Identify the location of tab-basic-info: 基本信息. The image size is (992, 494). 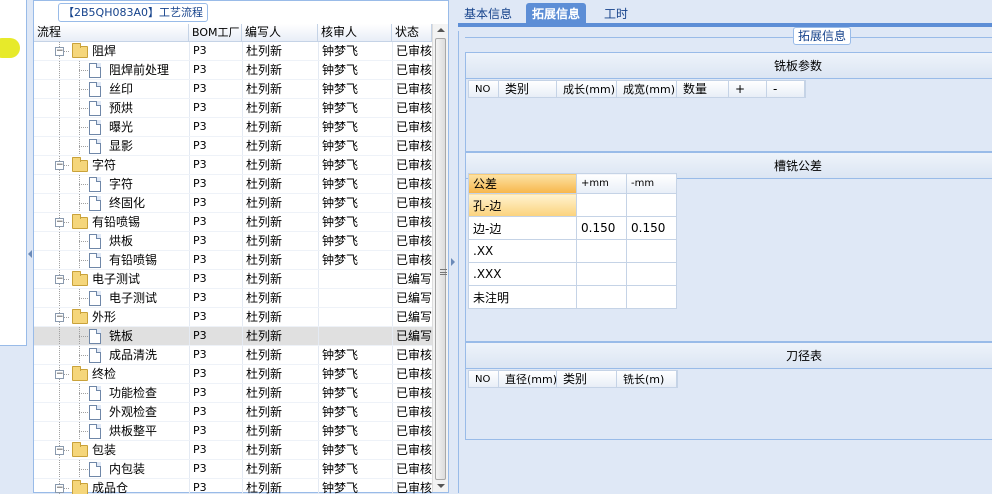
(488, 14).